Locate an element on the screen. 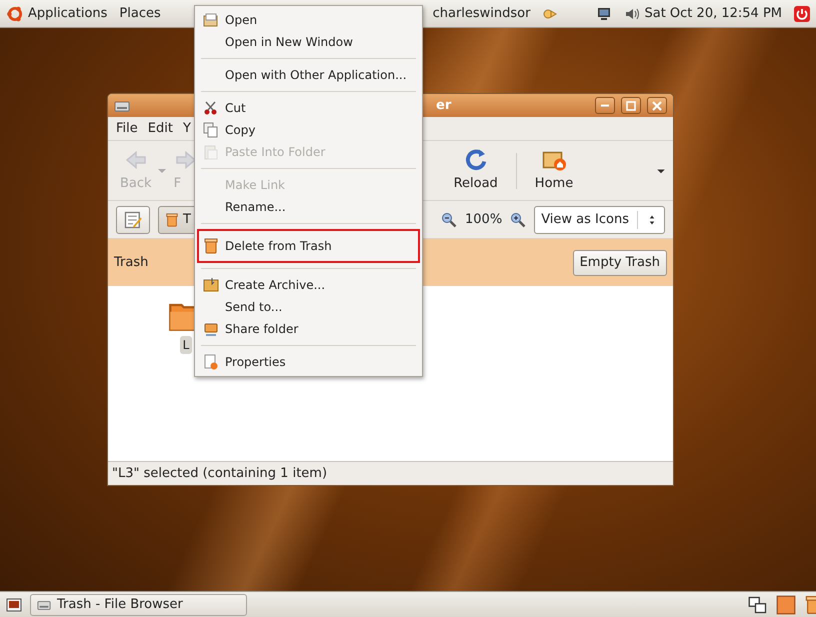  menu-item: File is located at coordinates (127, 128).